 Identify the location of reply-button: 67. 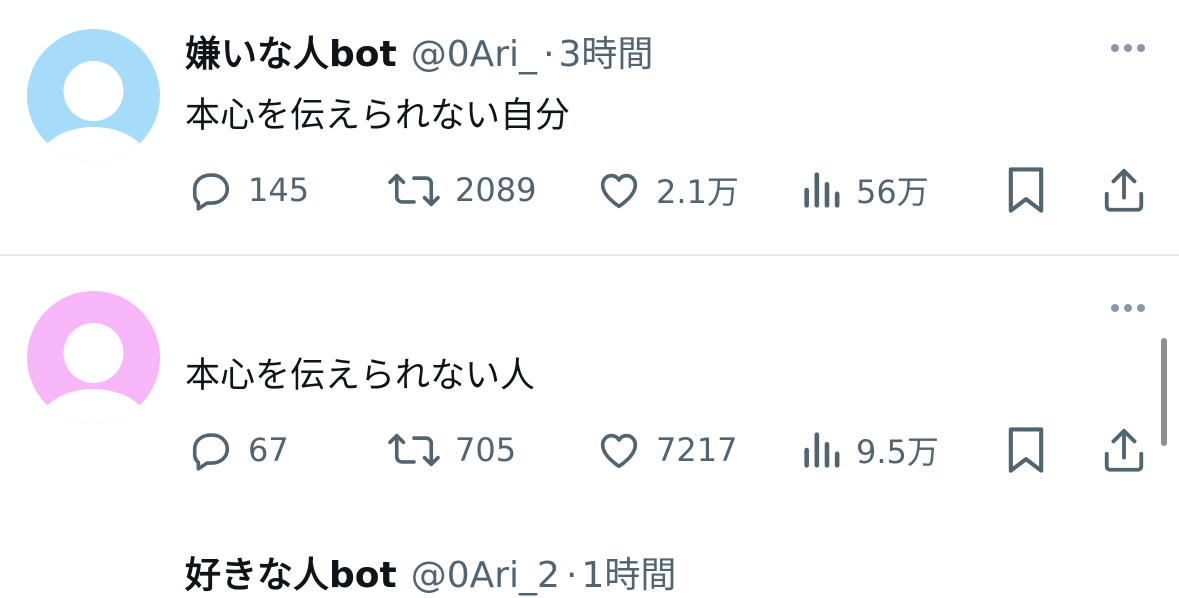
(238, 450).